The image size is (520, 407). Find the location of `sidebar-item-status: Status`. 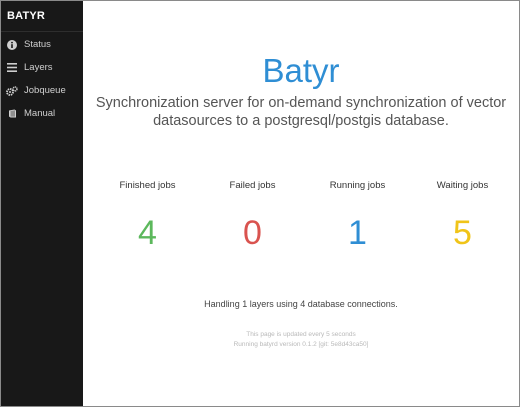

sidebar-item-status: Status is located at coordinates (42, 44).